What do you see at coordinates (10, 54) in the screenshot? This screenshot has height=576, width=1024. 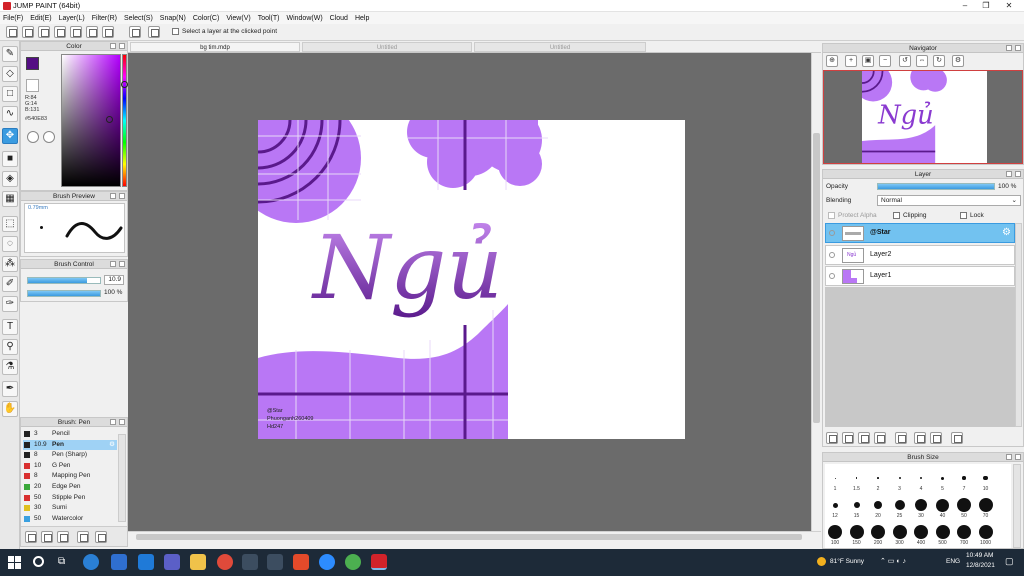 I see `brush-tool-icon: ✎` at bounding box center [10, 54].